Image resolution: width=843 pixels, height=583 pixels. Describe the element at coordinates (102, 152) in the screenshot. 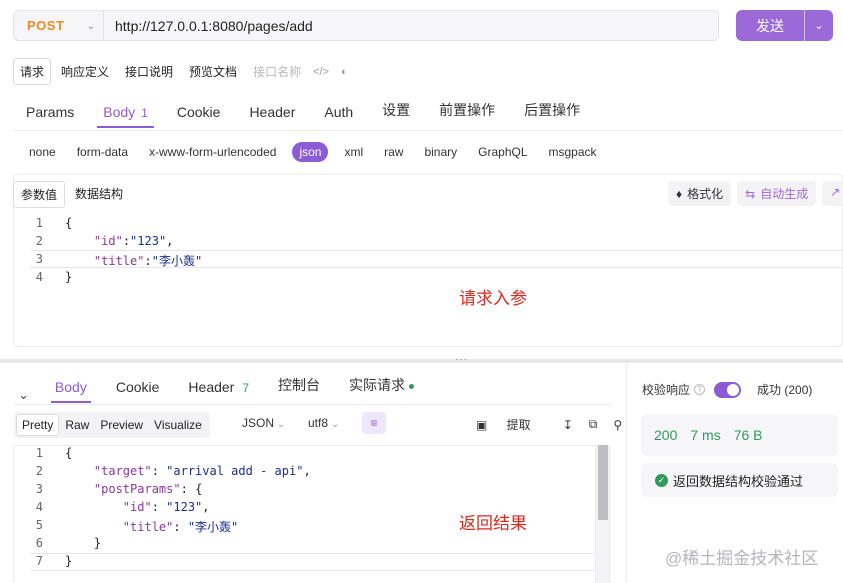

I see `format-form-data: form-data` at that location.